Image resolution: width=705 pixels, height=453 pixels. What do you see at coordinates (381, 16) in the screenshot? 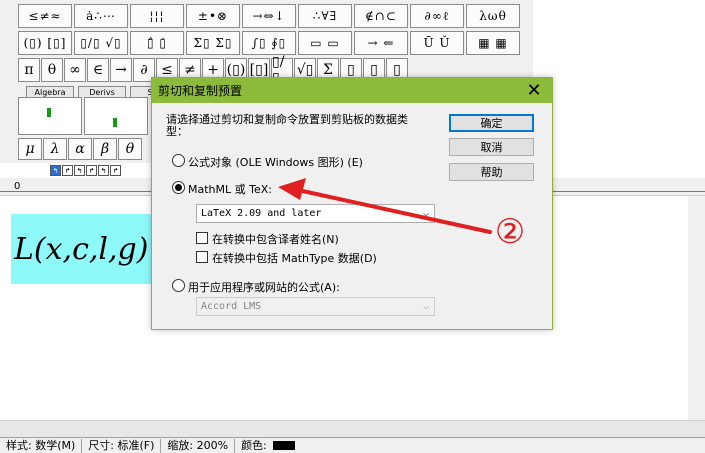
I see `set-theory-palette-button: ∉∩⊂` at bounding box center [381, 16].